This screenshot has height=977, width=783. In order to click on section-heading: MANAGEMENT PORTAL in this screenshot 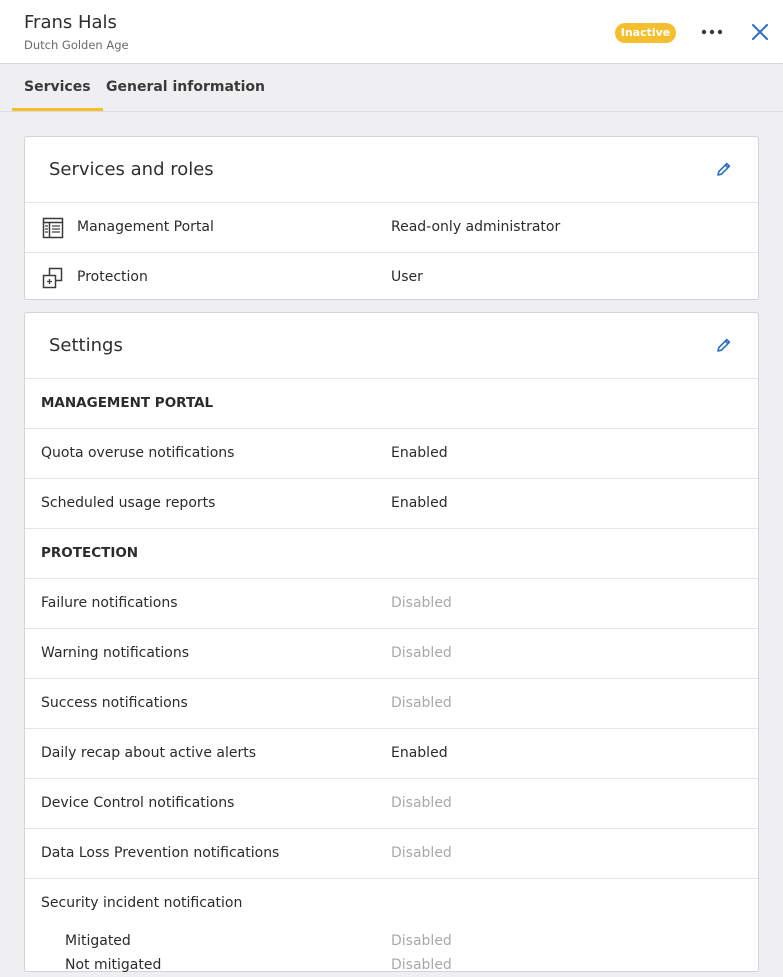, I will do `click(127, 403)`.